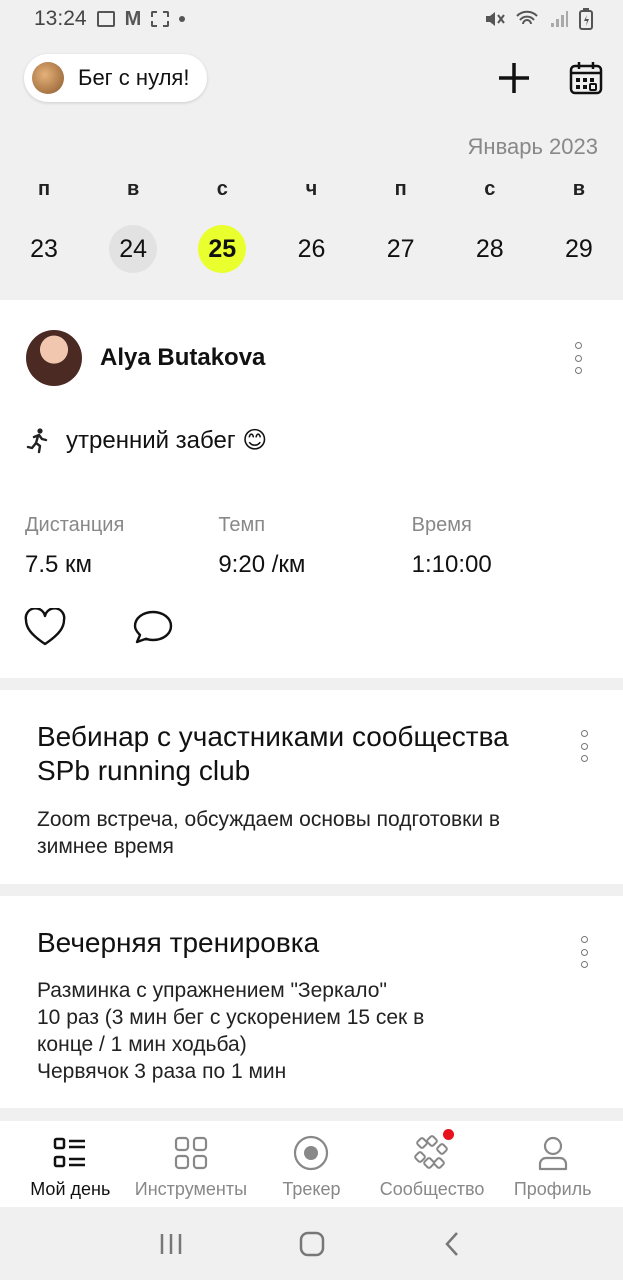 The width and height of the screenshot is (623, 1280). I want to click on club-name: Бег с нуля!, so click(134, 77).